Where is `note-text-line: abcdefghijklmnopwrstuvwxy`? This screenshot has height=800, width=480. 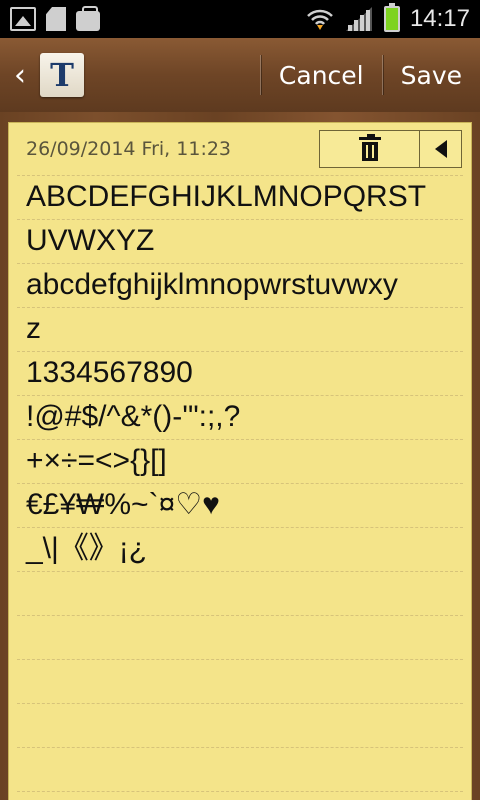 note-text-line: abcdefghijklmnopwrstuvwxy is located at coordinates (212, 285).